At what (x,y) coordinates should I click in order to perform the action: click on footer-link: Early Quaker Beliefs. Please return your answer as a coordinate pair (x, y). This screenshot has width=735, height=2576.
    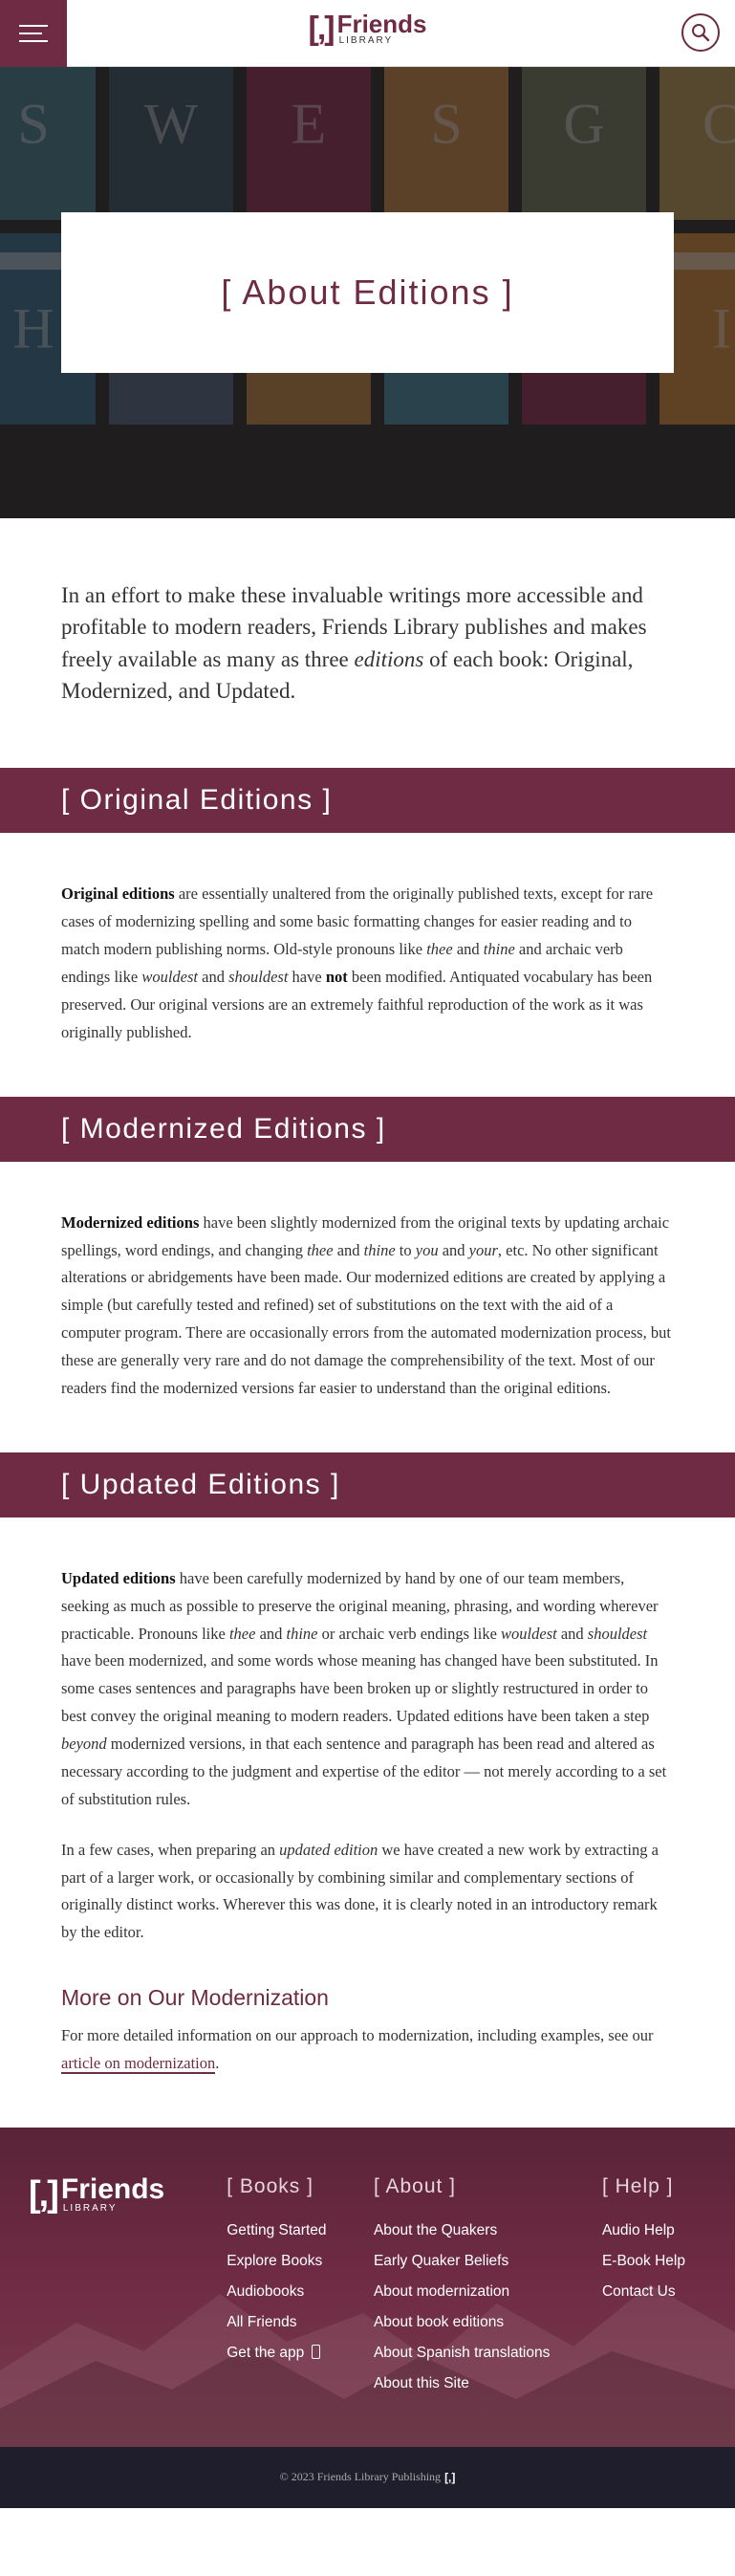
    Looking at the image, I should click on (488, 2261).